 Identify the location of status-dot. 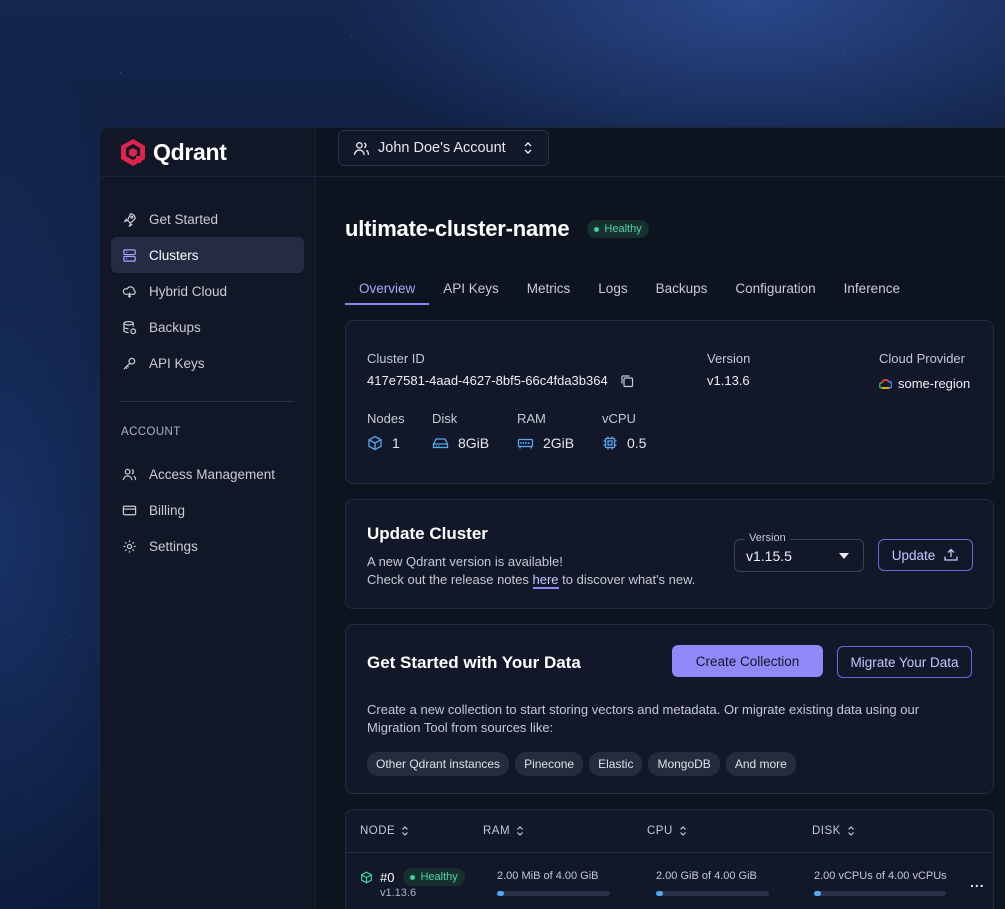
(597, 229).